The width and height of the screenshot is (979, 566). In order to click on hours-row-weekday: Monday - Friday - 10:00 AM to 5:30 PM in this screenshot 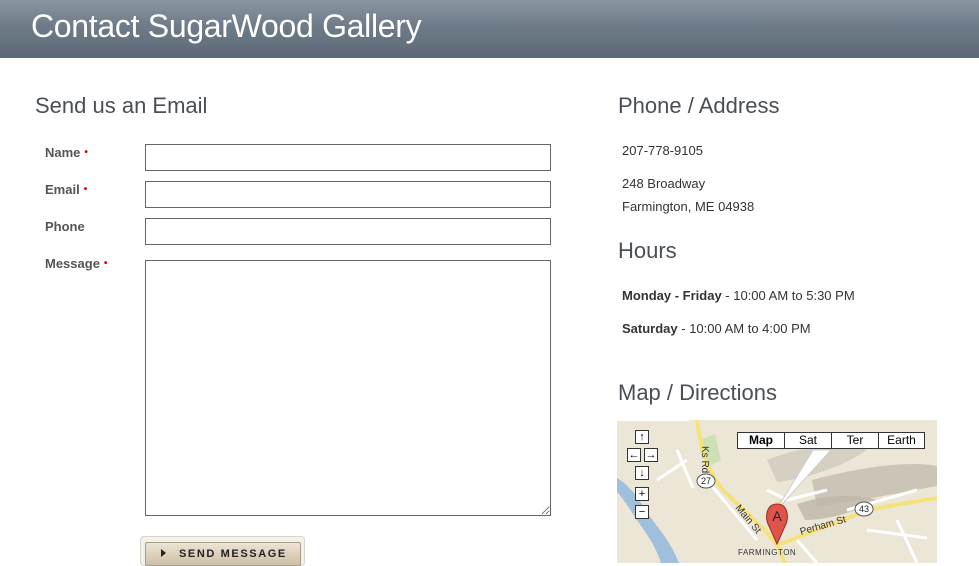, I will do `click(738, 295)`.